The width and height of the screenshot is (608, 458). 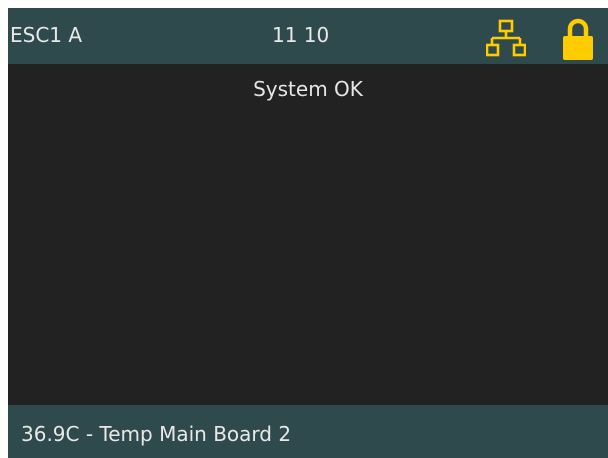 I want to click on clock: 11 10, so click(x=301, y=35).